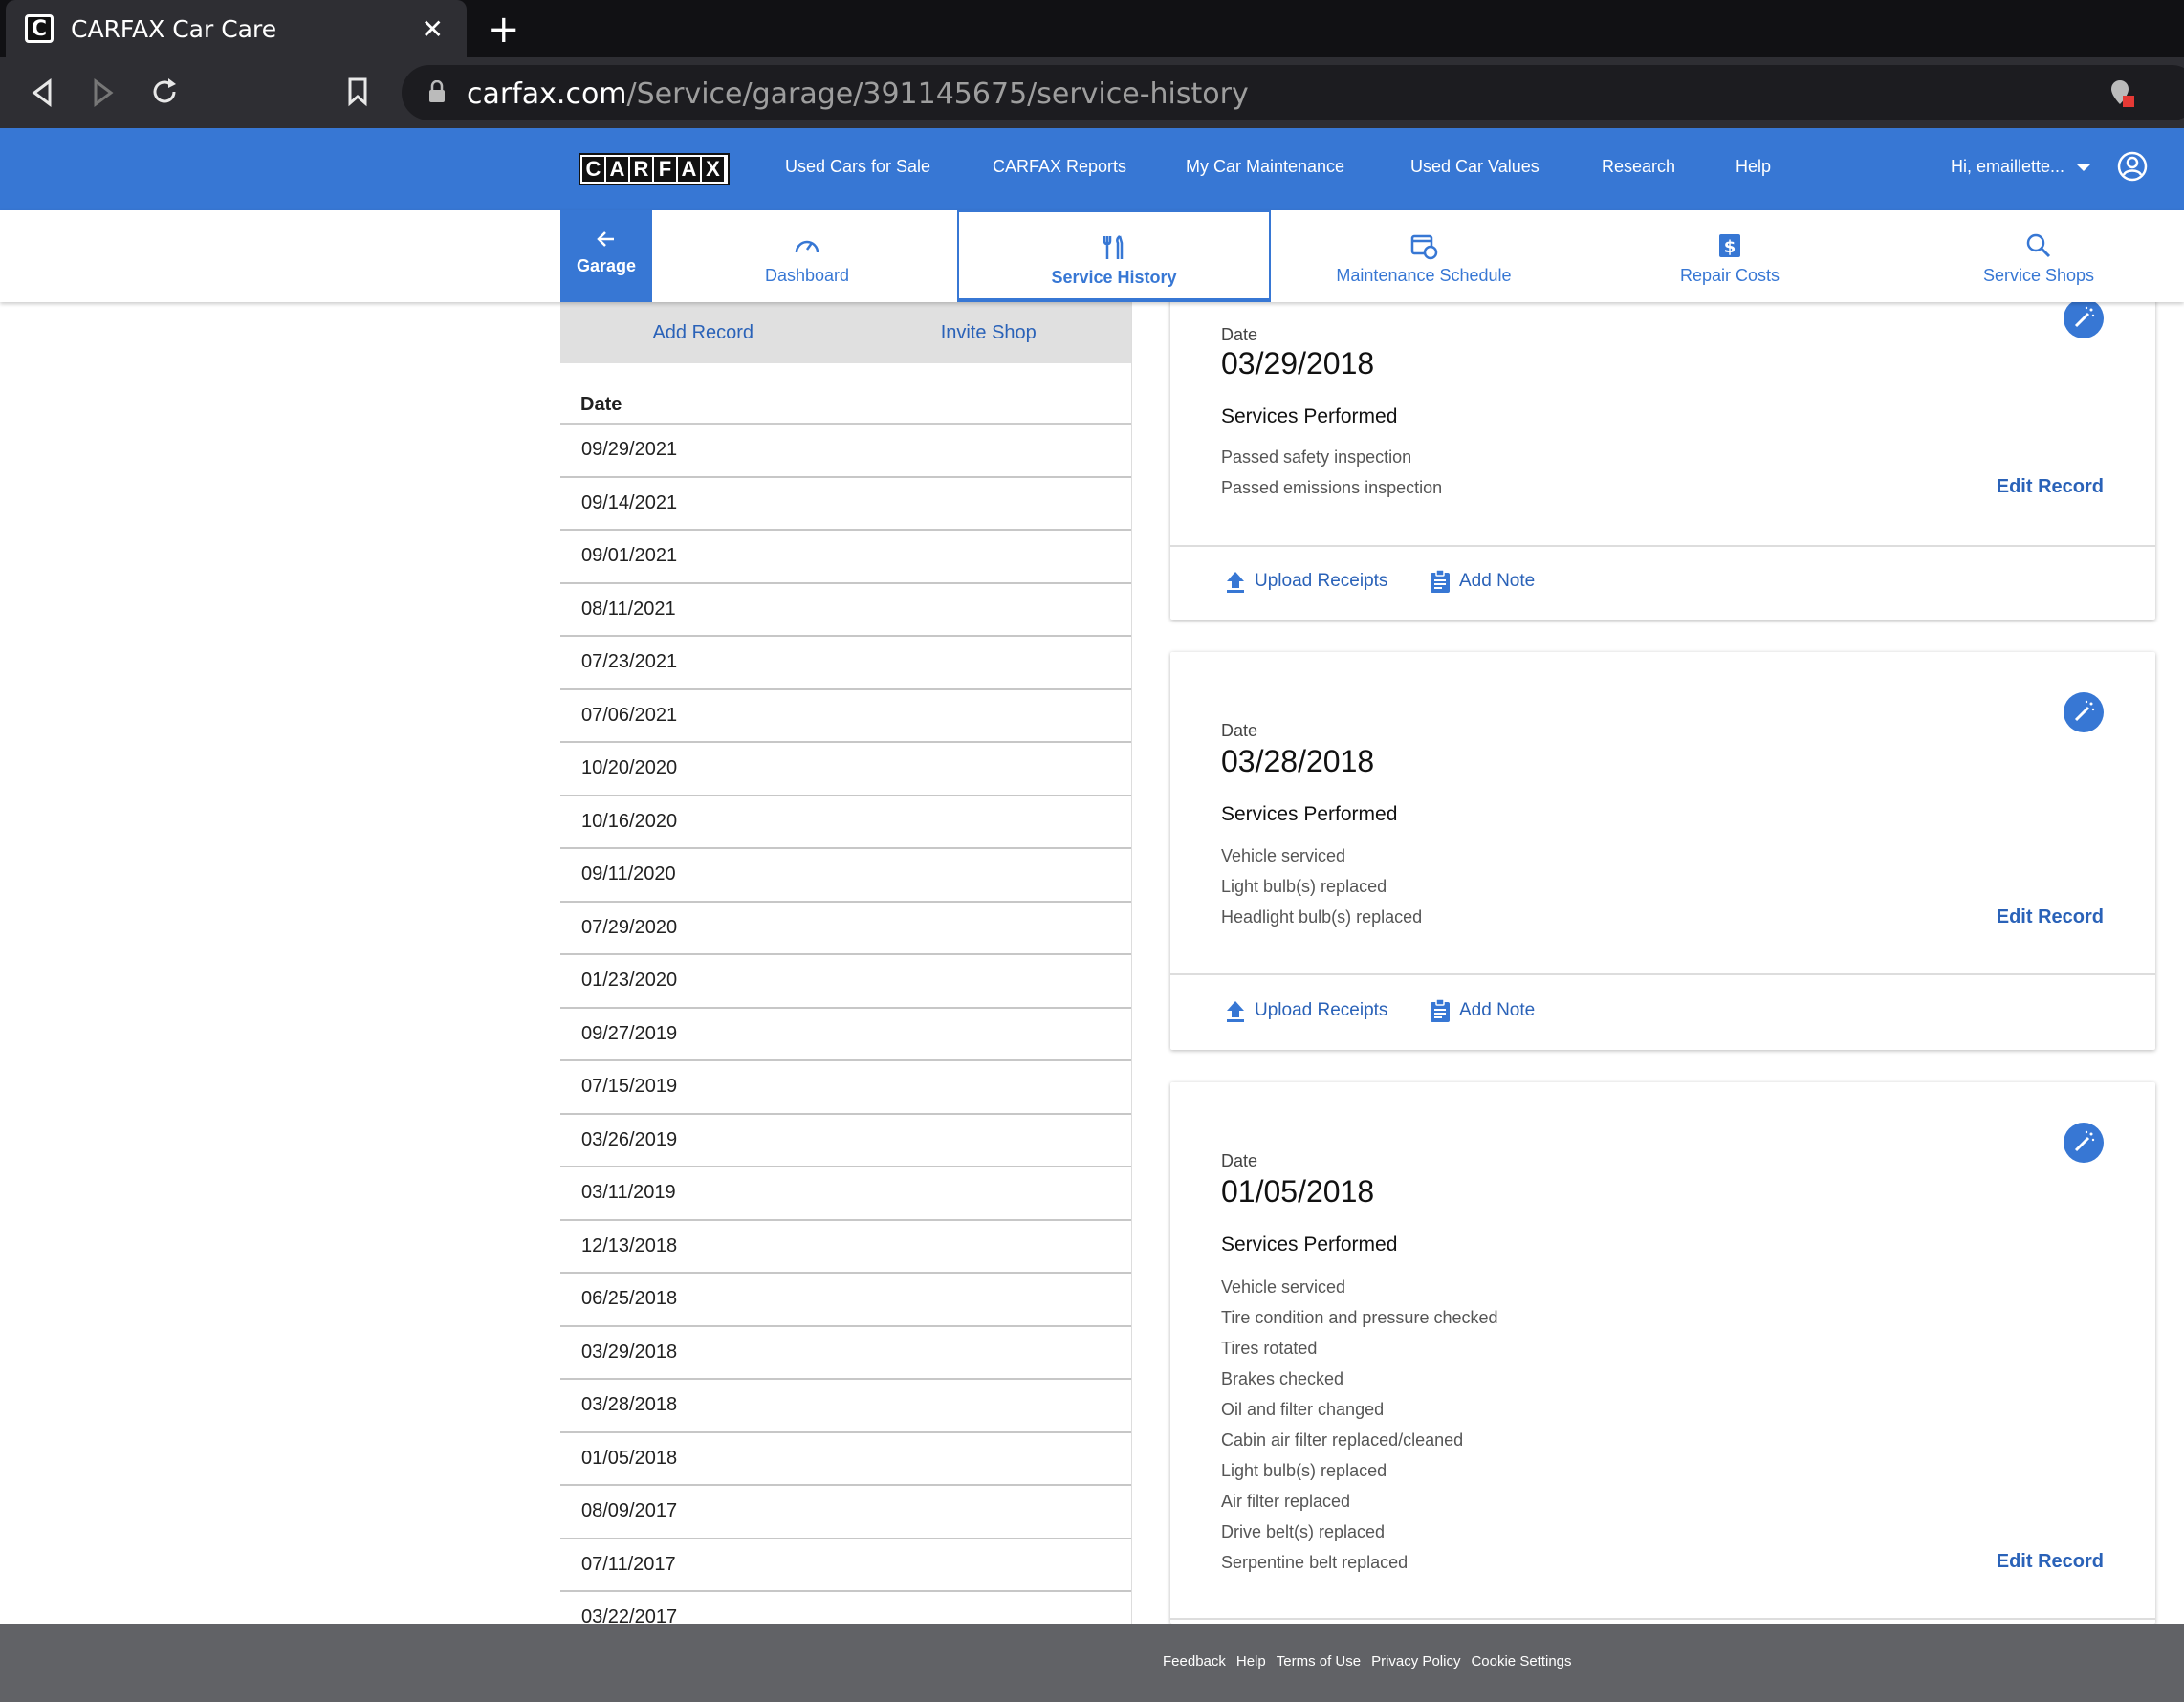 This screenshot has width=2184, height=1702. I want to click on add-record-button: Add Record, so click(703, 332).